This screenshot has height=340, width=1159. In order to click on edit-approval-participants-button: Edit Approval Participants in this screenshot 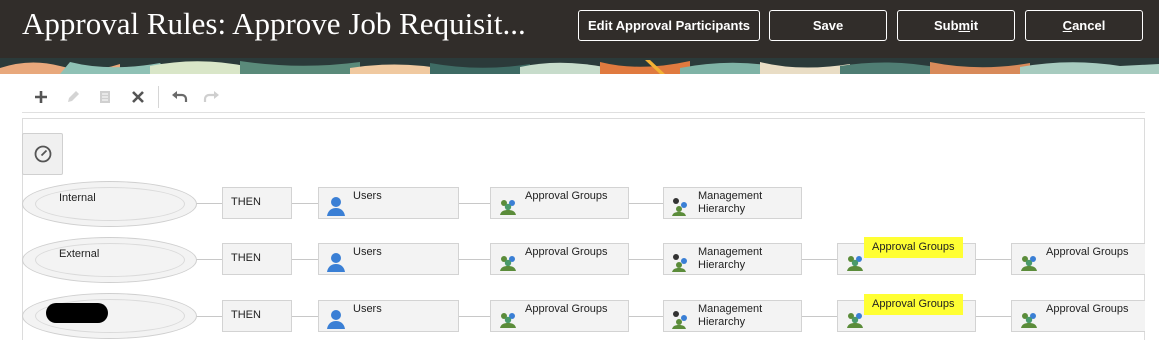, I will do `click(669, 25)`.